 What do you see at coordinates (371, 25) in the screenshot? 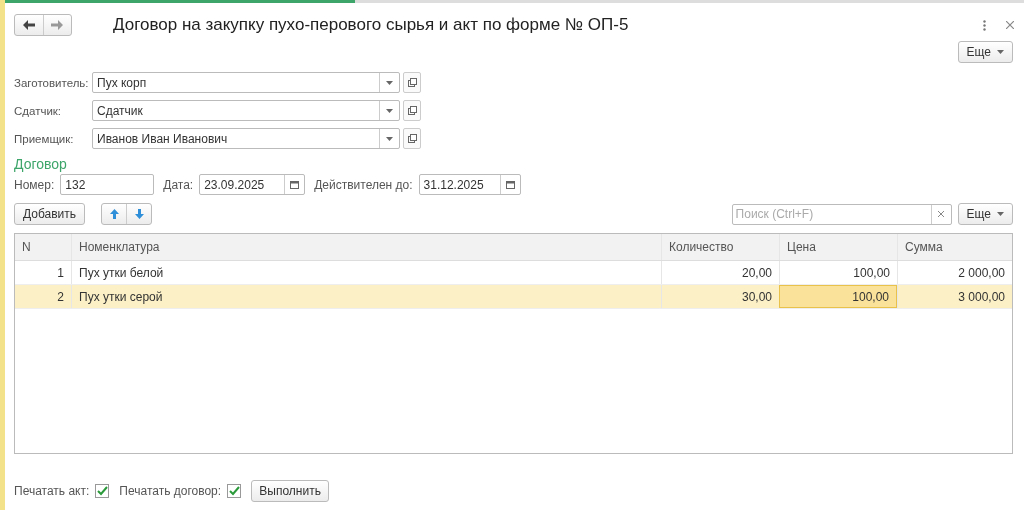
I see `window-title: Договор на закупку пухо-перового сырья и акт по форме № ОП-5` at bounding box center [371, 25].